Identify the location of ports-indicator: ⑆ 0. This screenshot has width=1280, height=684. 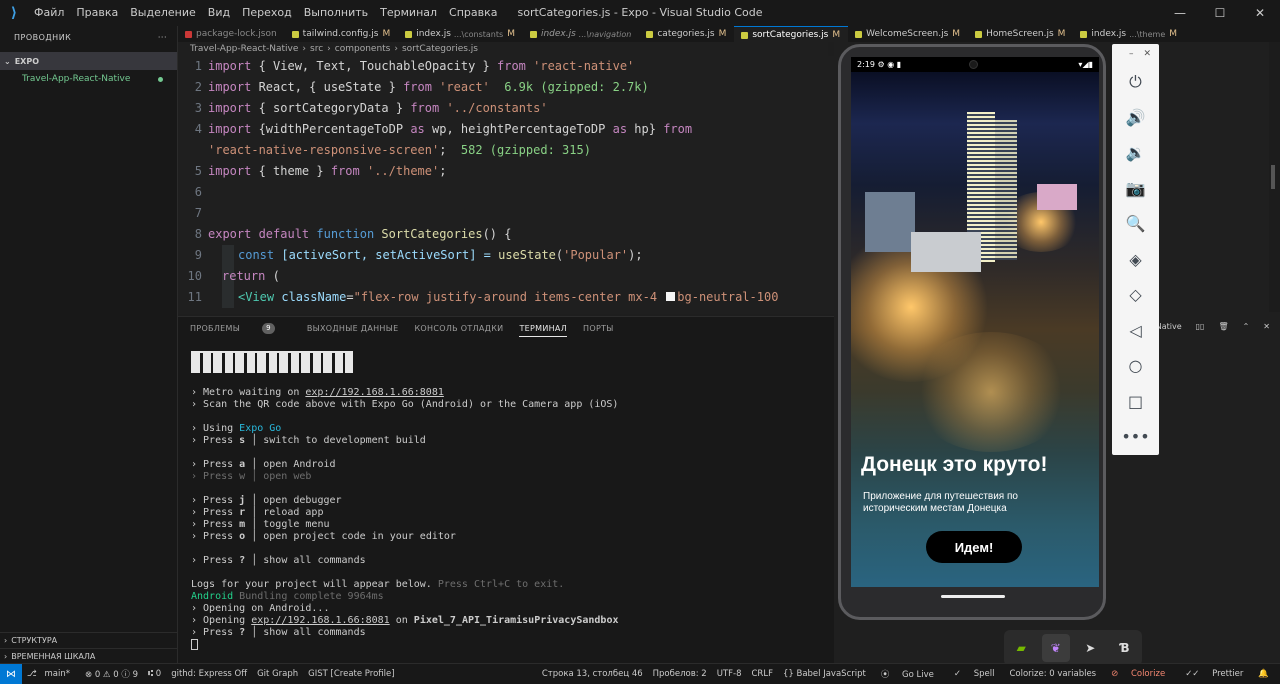
(154, 674).